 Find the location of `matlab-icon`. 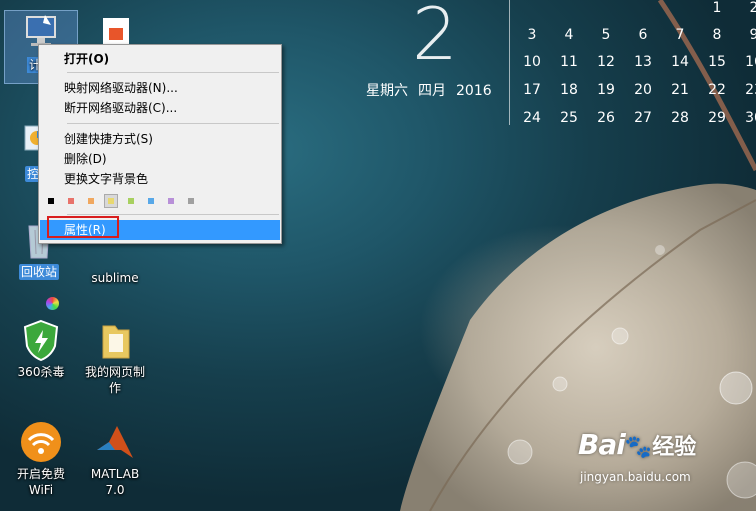

matlab-icon is located at coordinates (115, 442).